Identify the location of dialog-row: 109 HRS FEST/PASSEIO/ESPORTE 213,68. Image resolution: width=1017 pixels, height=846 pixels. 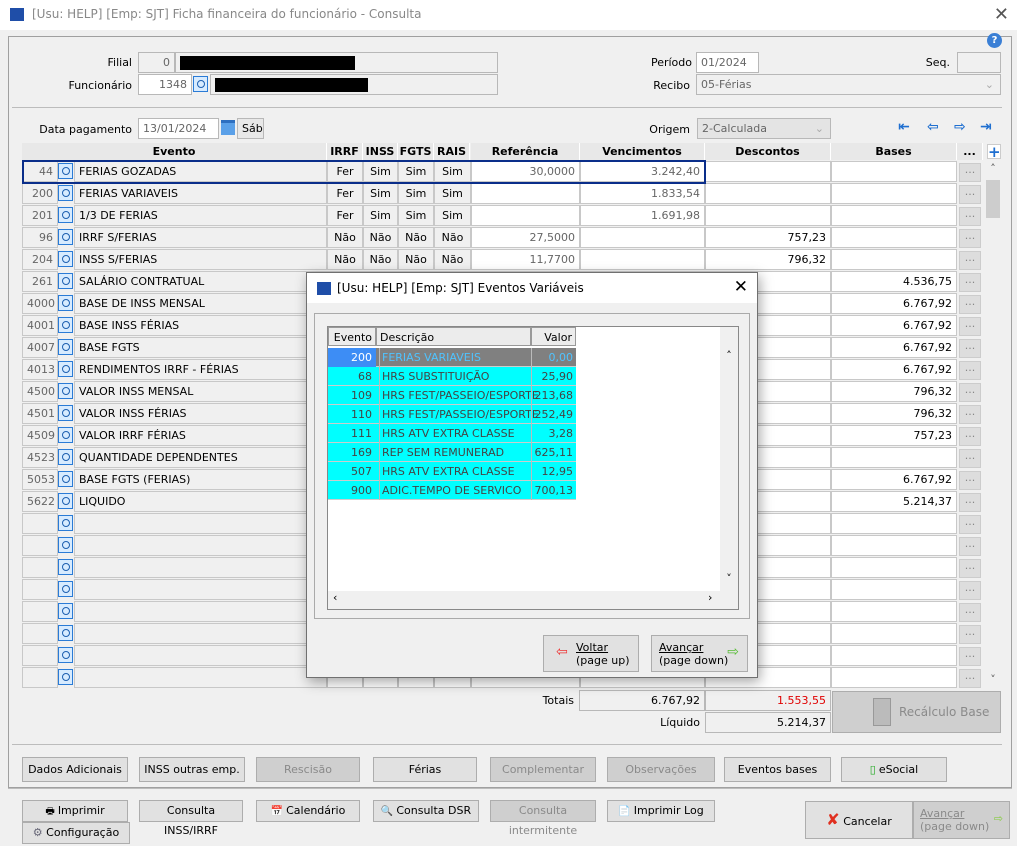
(452, 395).